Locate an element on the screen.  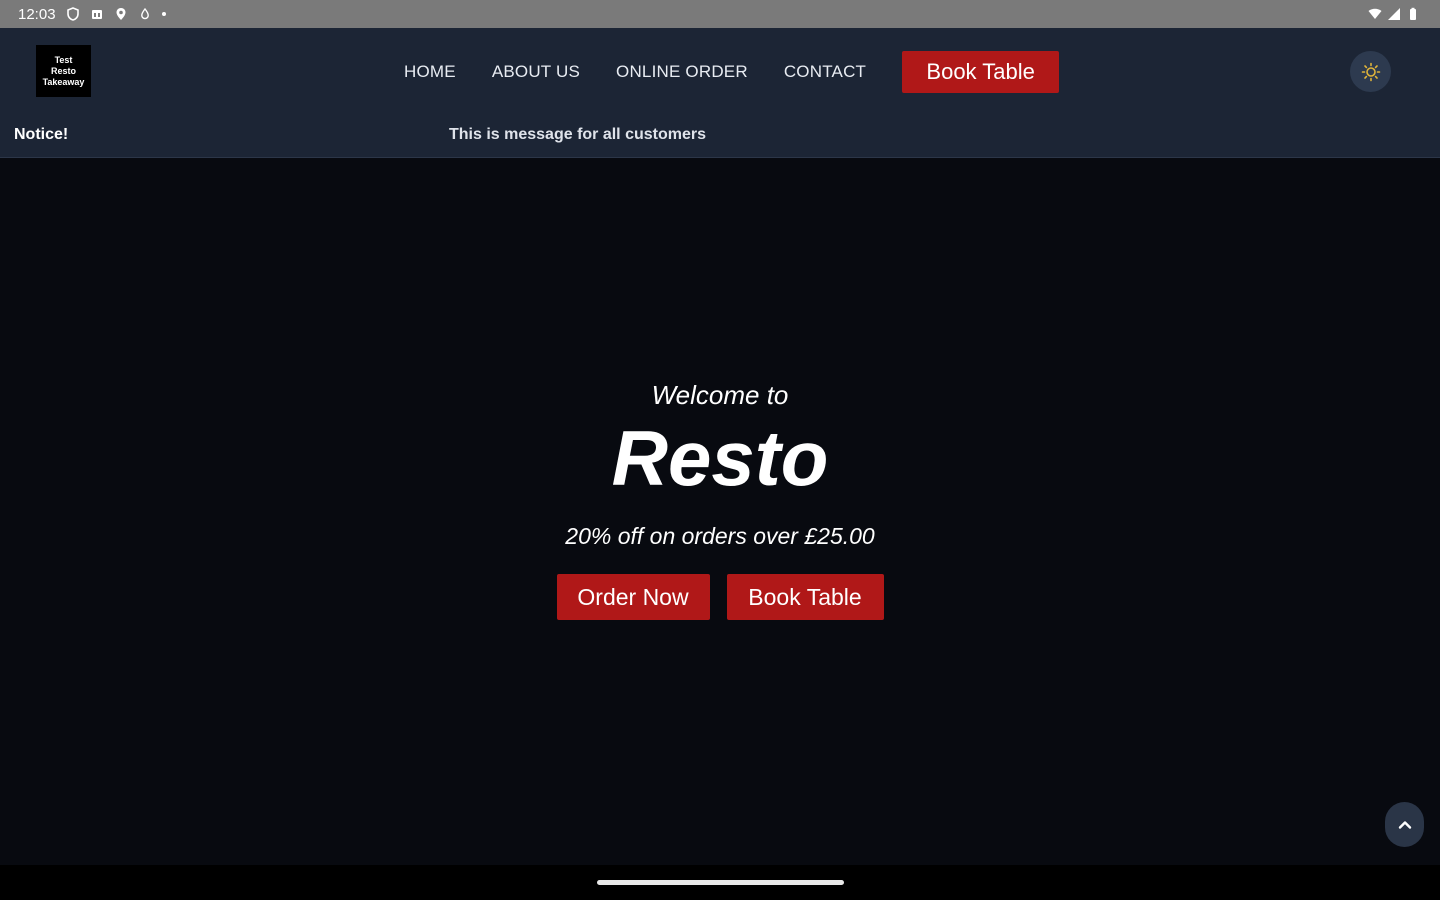
nav-home: HOME is located at coordinates (430, 72).